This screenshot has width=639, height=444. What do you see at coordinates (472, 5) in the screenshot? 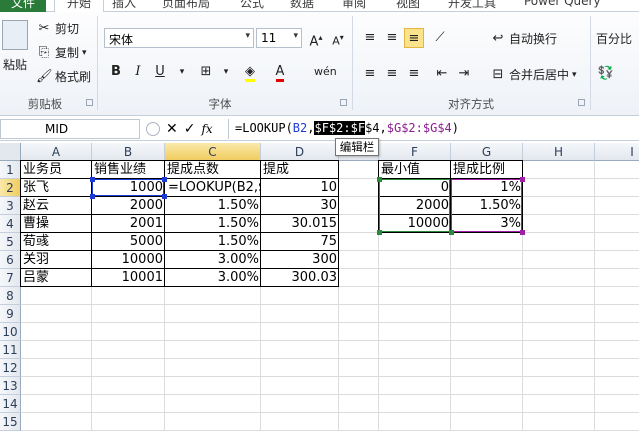
I see `tab-developer: 开发工具` at bounding box center [472, 5].